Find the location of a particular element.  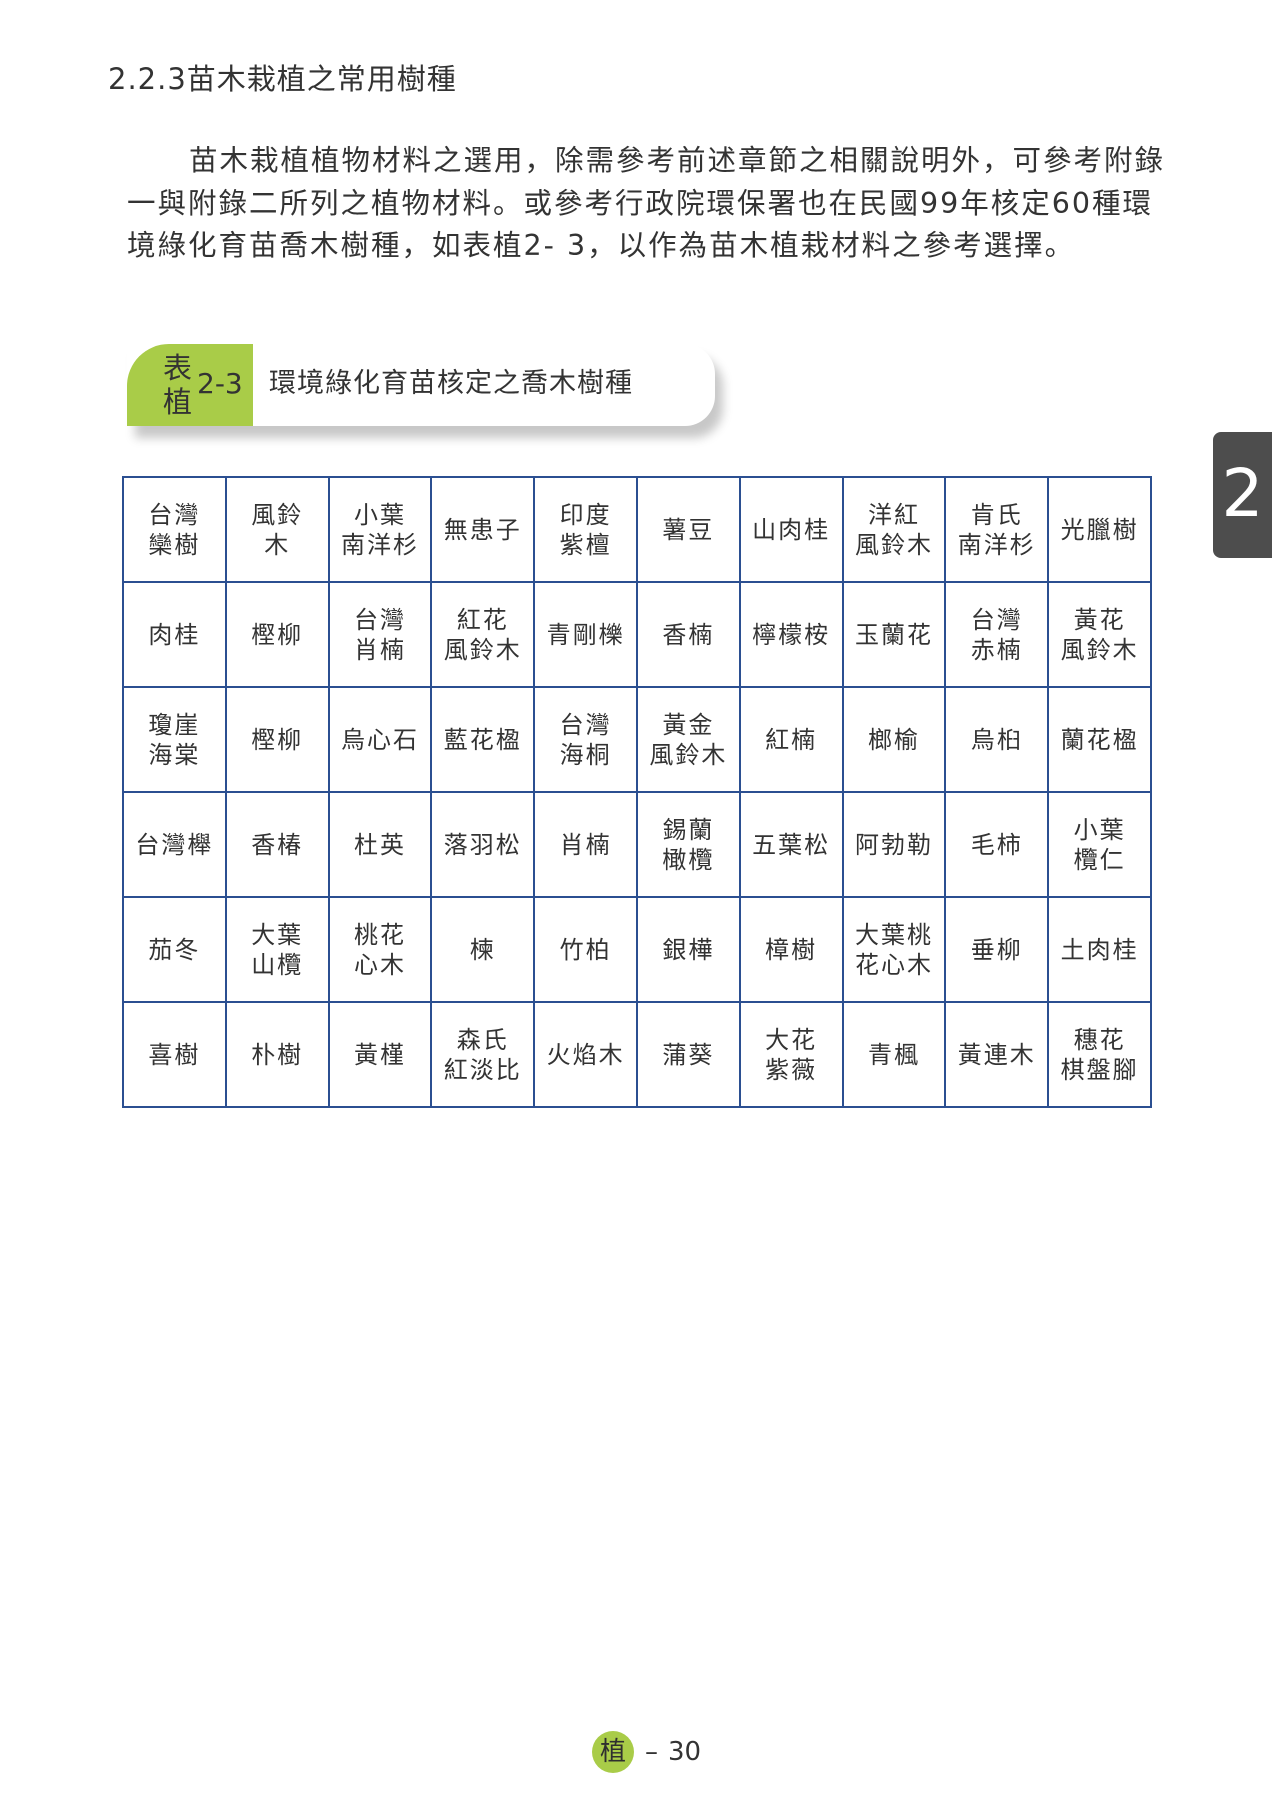

table-cell: 台灣 欒樹 is located at coordinates (174, 529).